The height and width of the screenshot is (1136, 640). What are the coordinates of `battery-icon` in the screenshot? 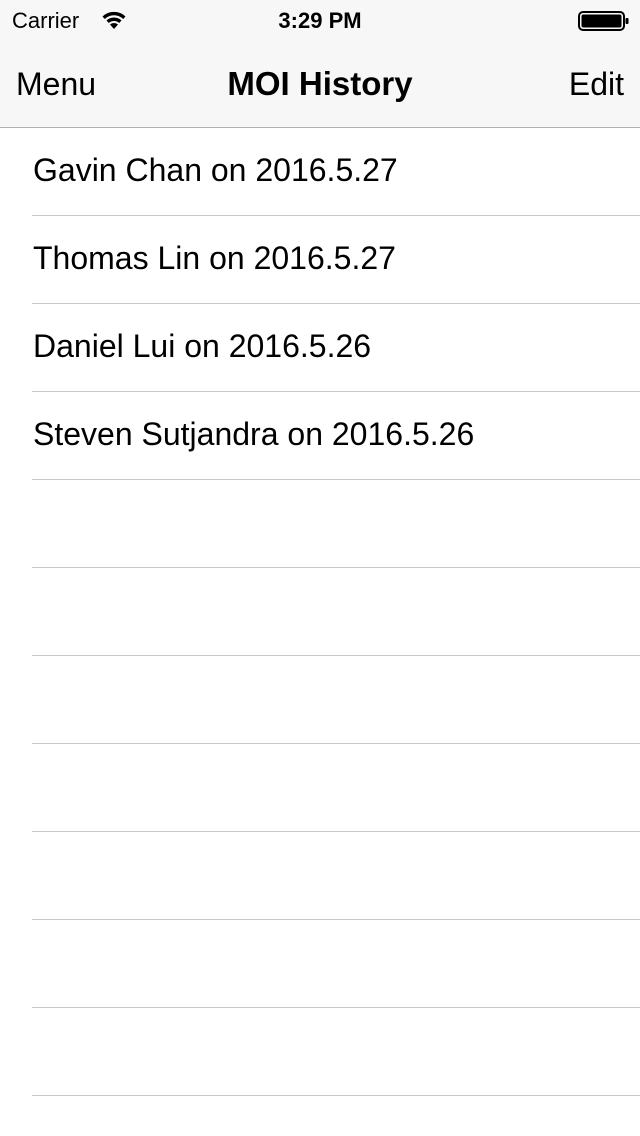 It's located at (604, 21).